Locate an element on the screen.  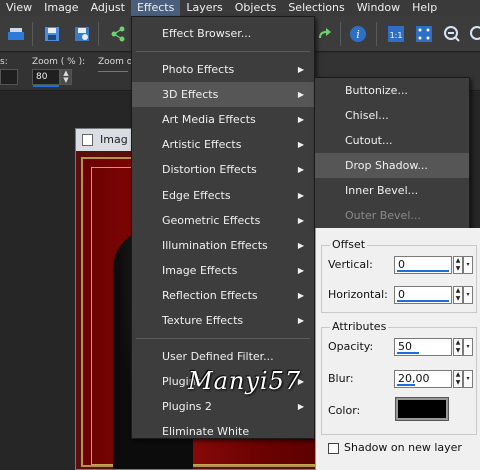
actual-size-icon: 1:1 is located at coordinates (396, 34).